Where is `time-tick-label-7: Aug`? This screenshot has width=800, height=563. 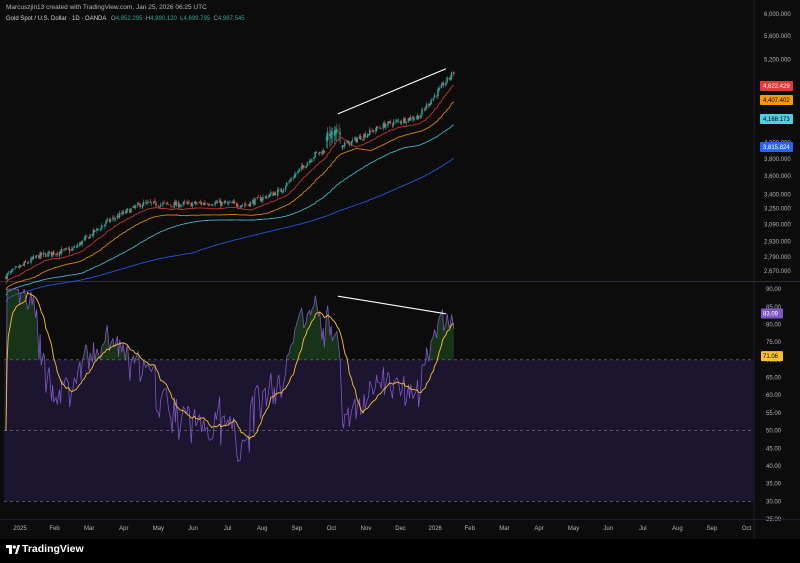 time-tick-label-7: Aug is located at coordinates (262, 529).